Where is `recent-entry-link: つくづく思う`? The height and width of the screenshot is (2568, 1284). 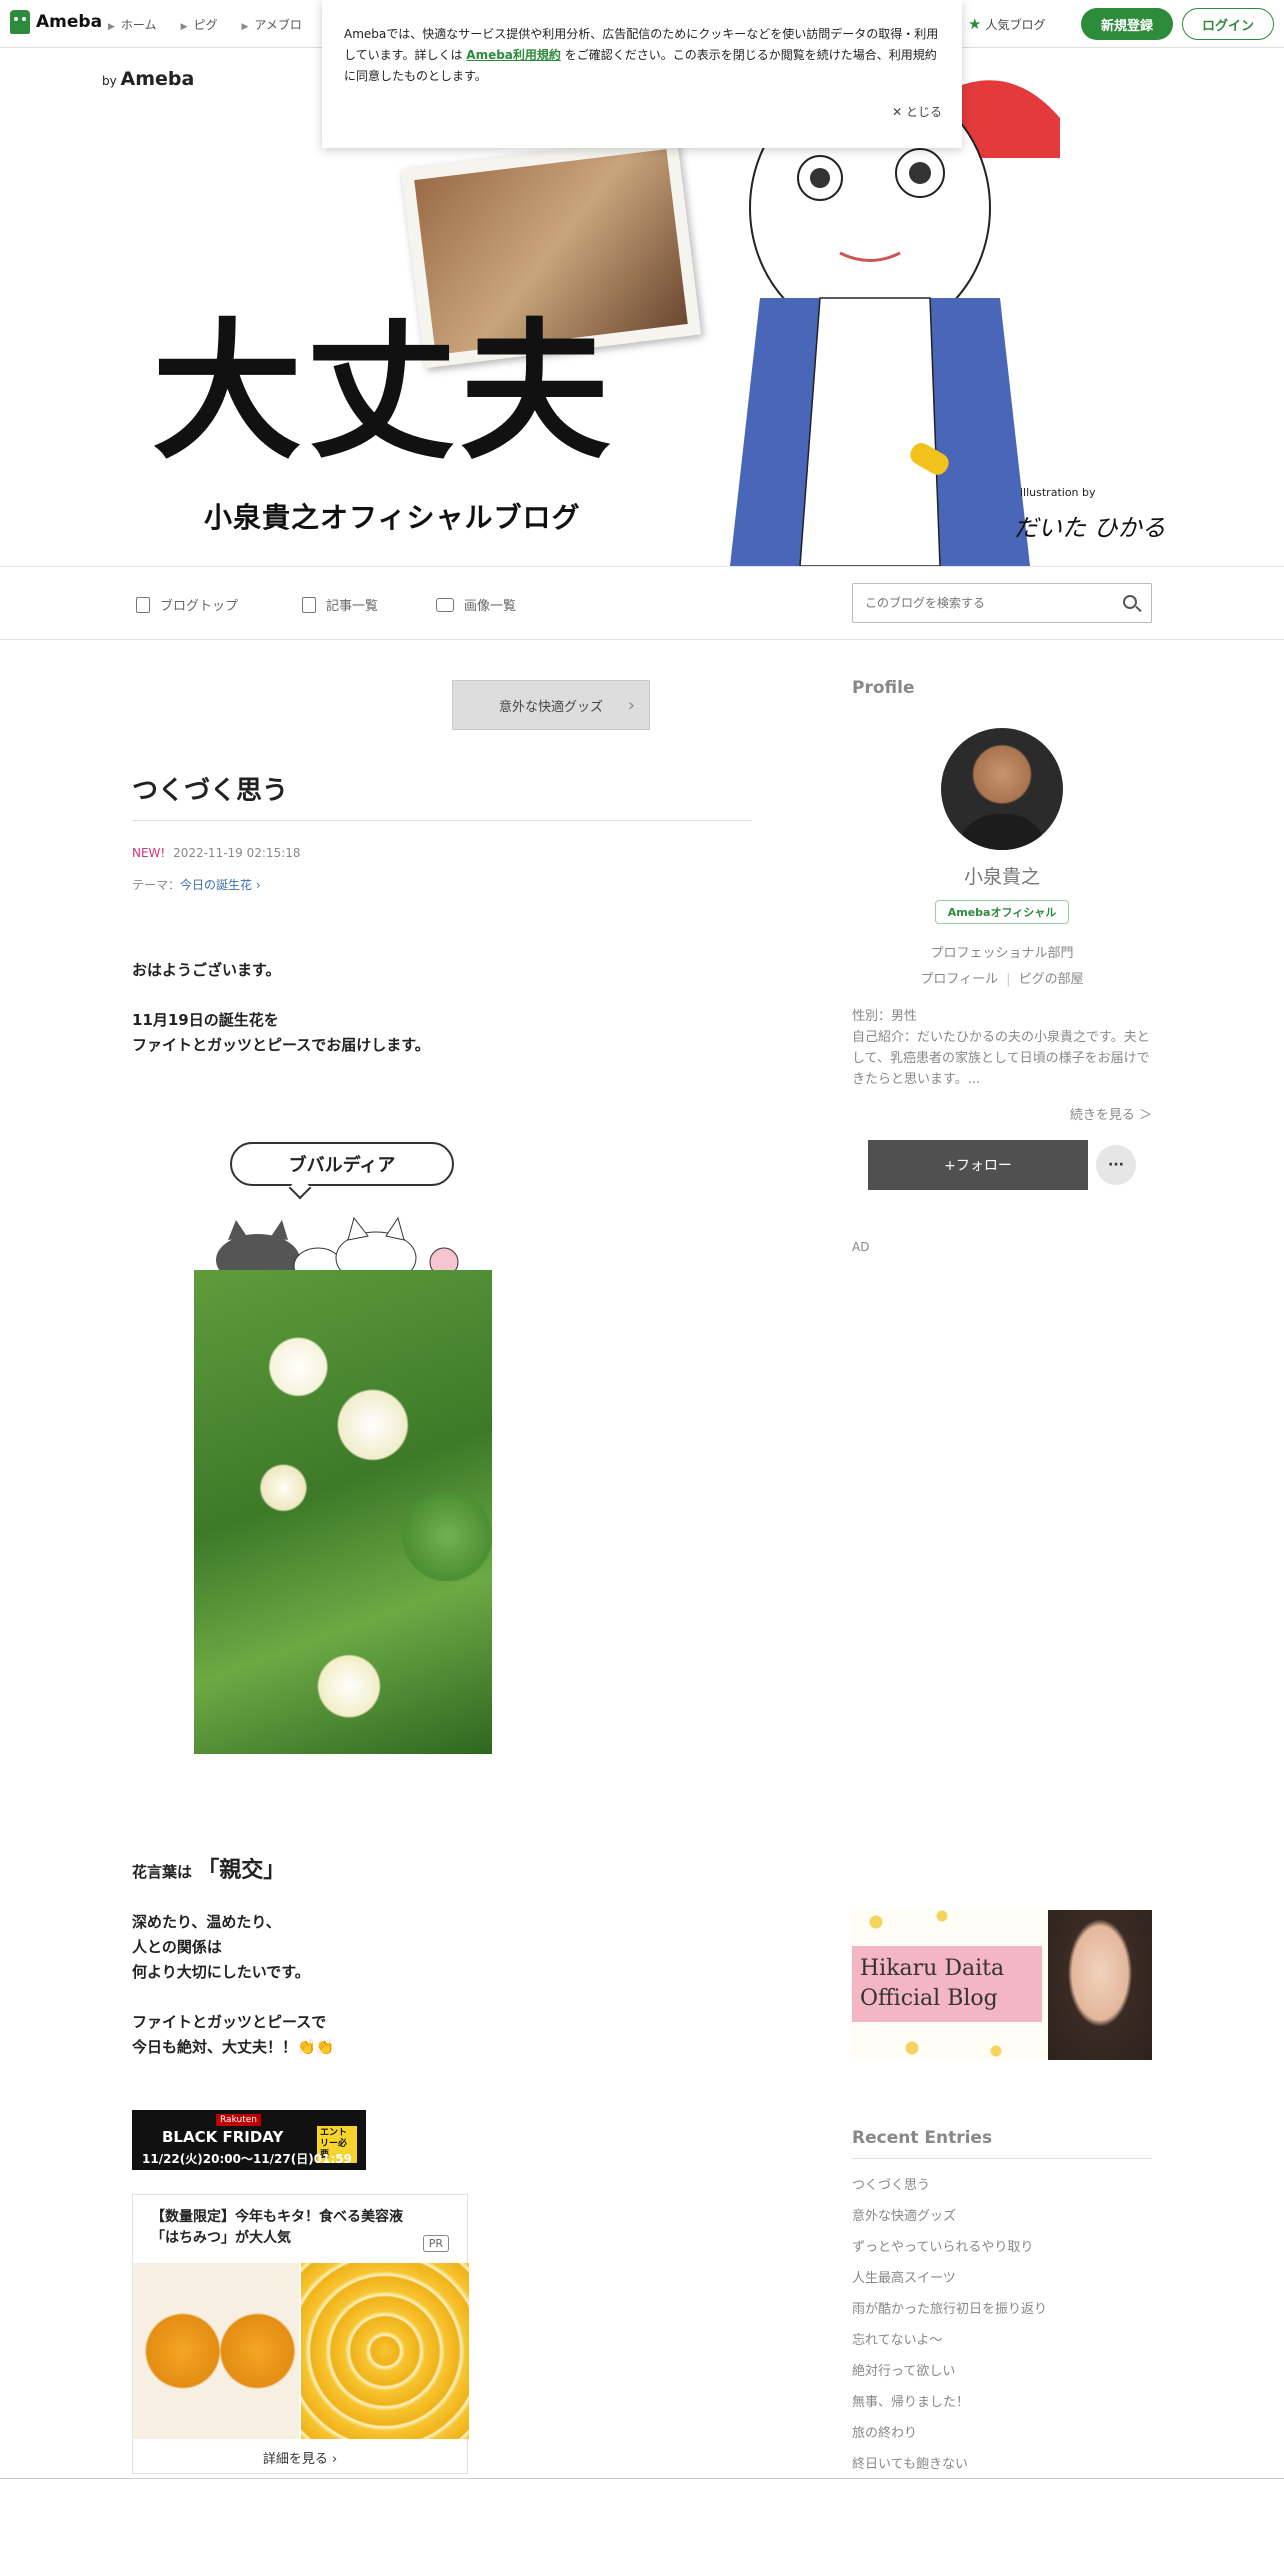
recent-entry-link: つくづく思う is located at coordinates (891, 2185).